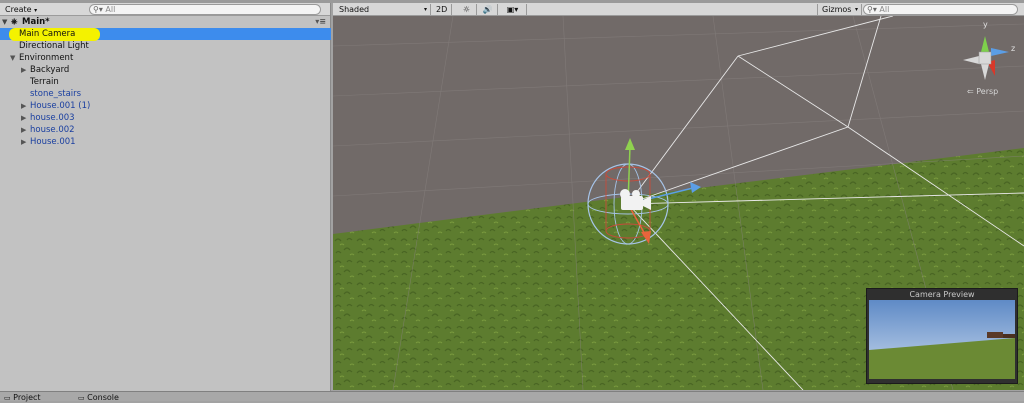 This screenshot has width=1024, height=403. Describe the element at coordinates (52, 118) in the screenshot. I see `tree-item-label: house.003` at that location.